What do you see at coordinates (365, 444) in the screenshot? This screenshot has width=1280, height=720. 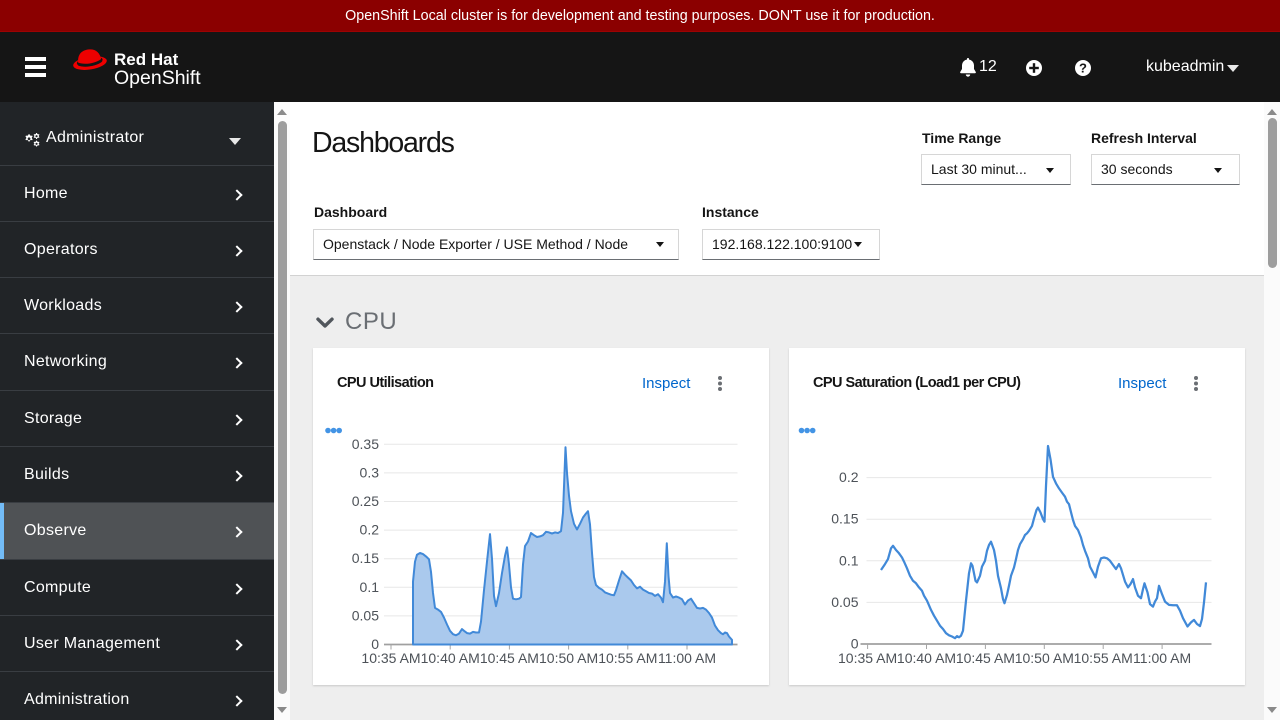 I see `svg-text: 0.35` at bounding box center [365, 444].